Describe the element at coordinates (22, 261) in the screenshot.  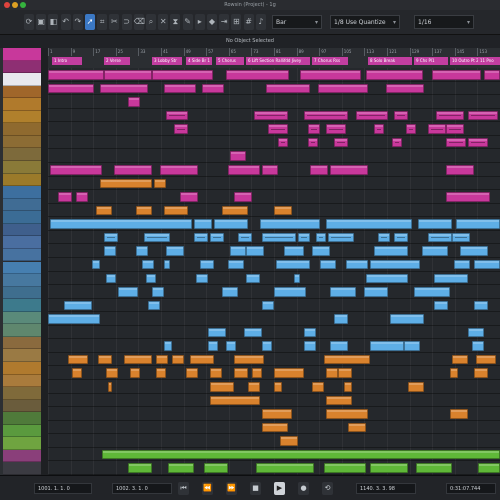
I see `track-list` at that location.